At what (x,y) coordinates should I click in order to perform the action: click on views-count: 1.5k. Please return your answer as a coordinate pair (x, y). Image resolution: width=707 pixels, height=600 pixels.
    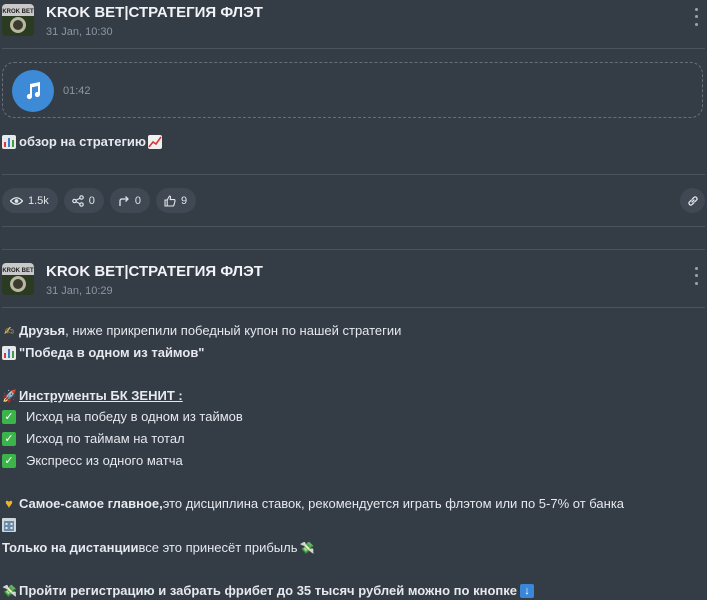
    Looking at the image, I should click on (38, 200).